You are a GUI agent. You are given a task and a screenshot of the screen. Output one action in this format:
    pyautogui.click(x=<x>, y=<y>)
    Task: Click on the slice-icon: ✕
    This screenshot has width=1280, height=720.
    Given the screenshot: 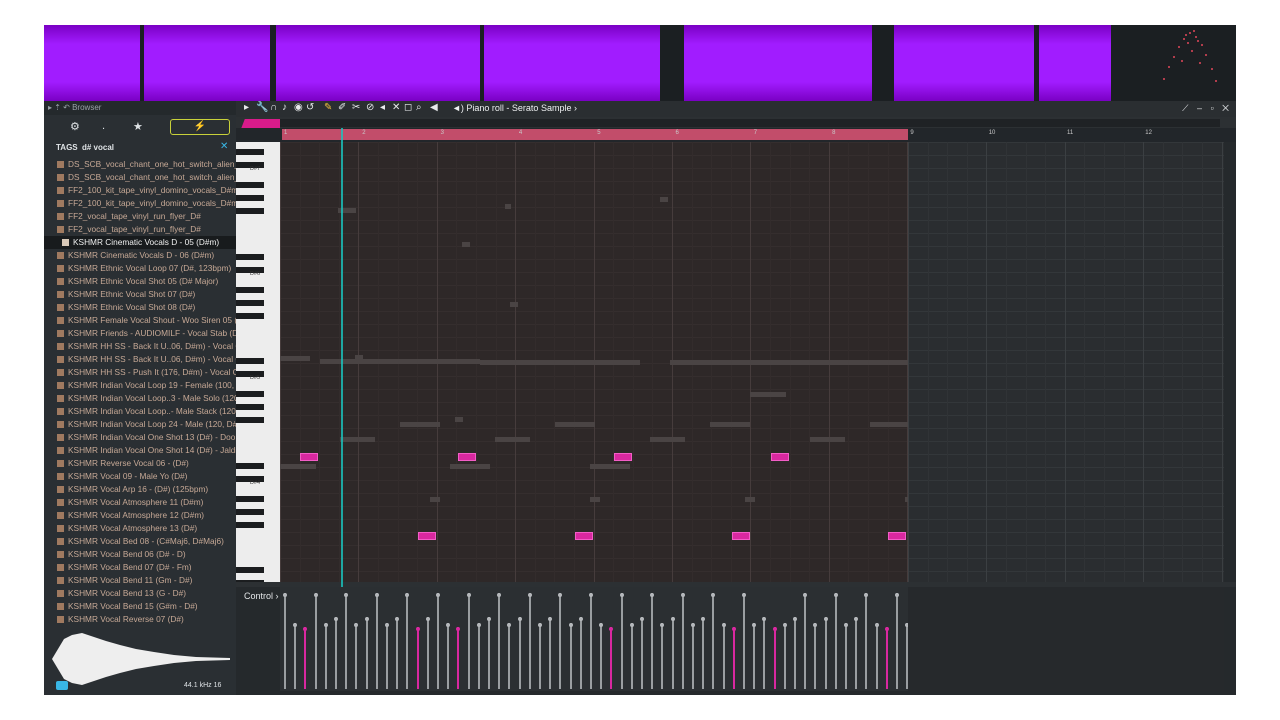 What is the action you would take?
    pyautogui.click(x=396, y=107)
    